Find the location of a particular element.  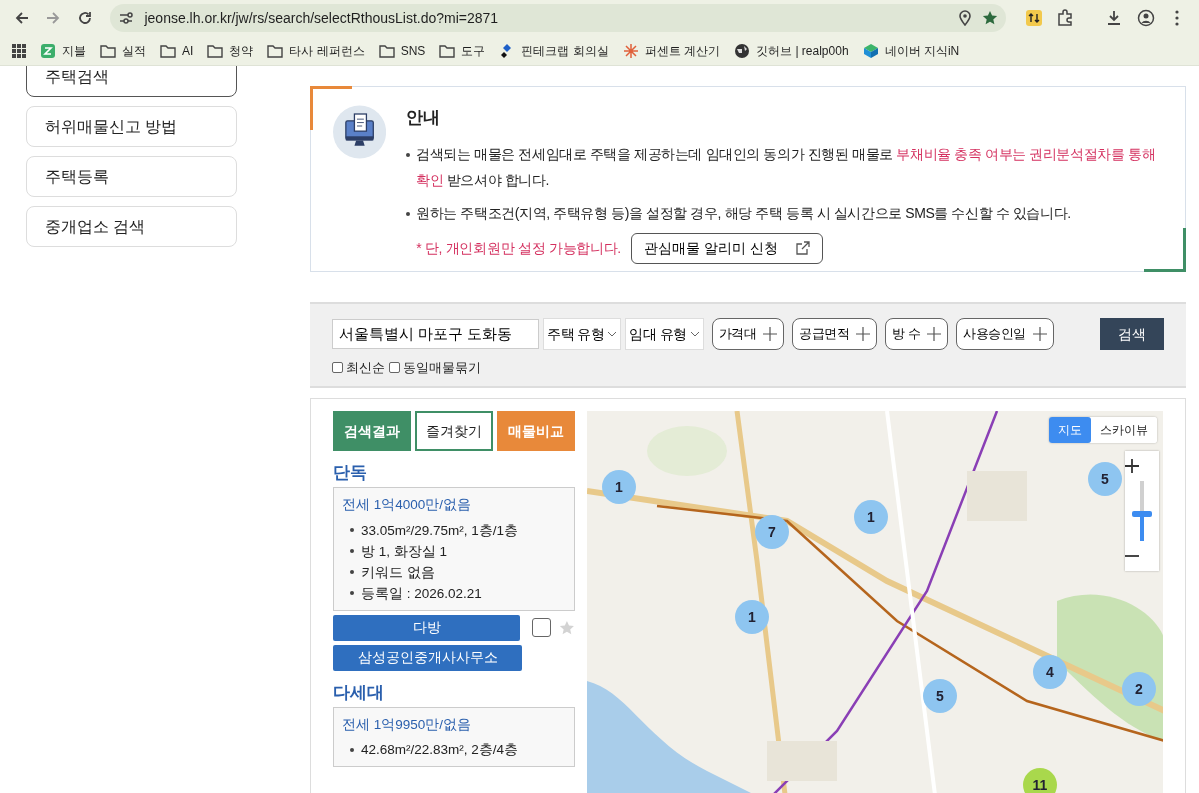

profile-icon is located at coordinates (1145, 18).